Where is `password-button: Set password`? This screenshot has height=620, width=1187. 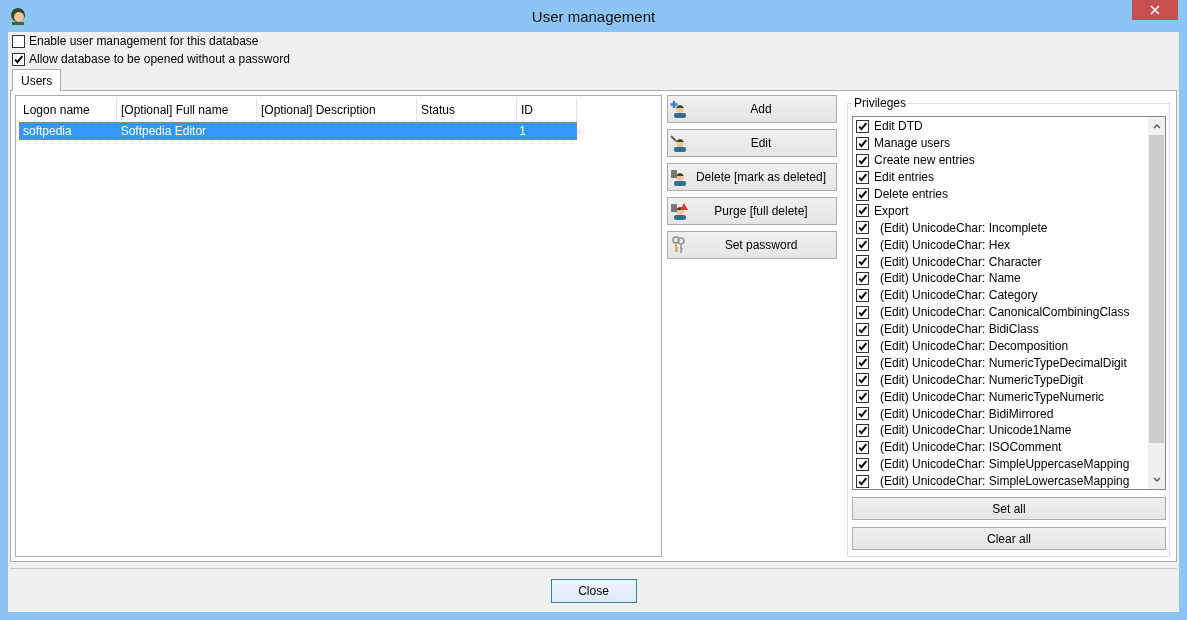 password-button: Set password is located at coordinates (752, 245).